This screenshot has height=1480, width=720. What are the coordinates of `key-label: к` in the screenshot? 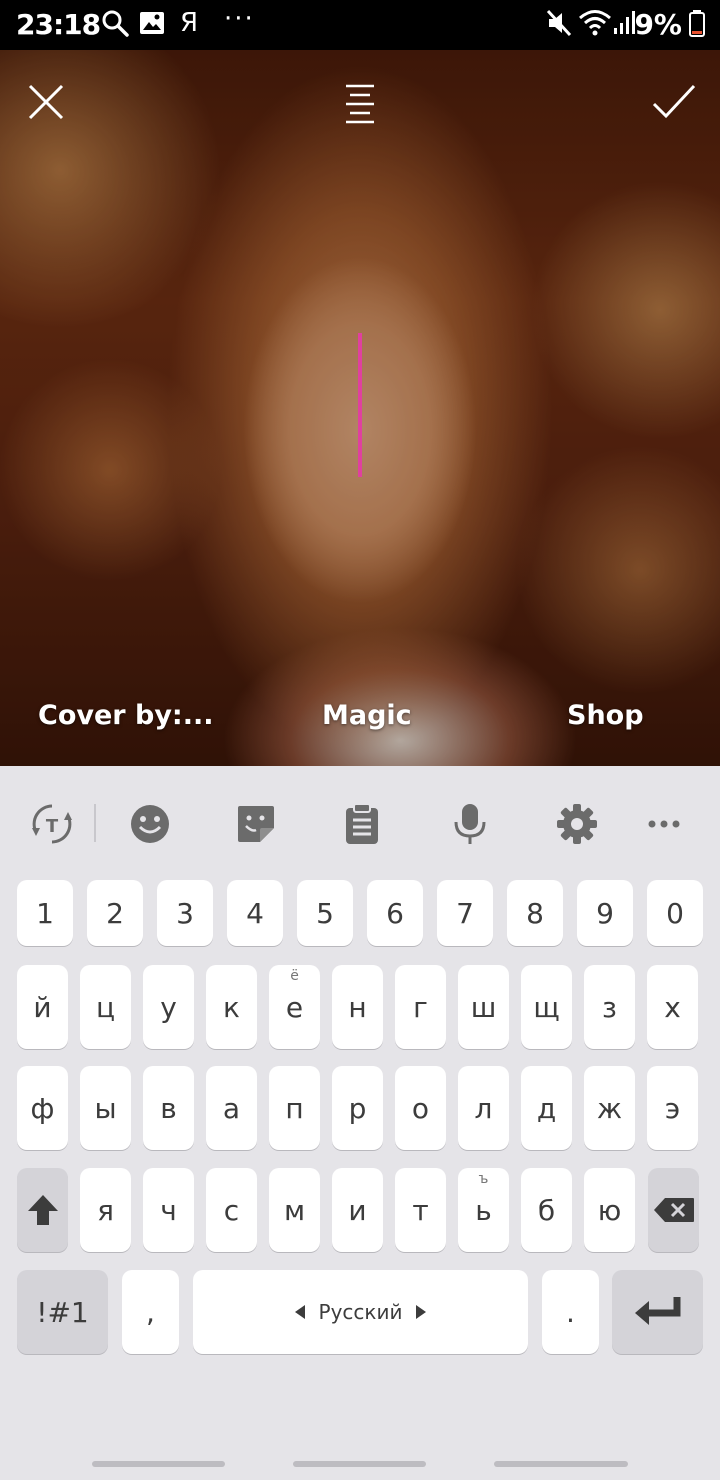 It's located at (231, 1007).